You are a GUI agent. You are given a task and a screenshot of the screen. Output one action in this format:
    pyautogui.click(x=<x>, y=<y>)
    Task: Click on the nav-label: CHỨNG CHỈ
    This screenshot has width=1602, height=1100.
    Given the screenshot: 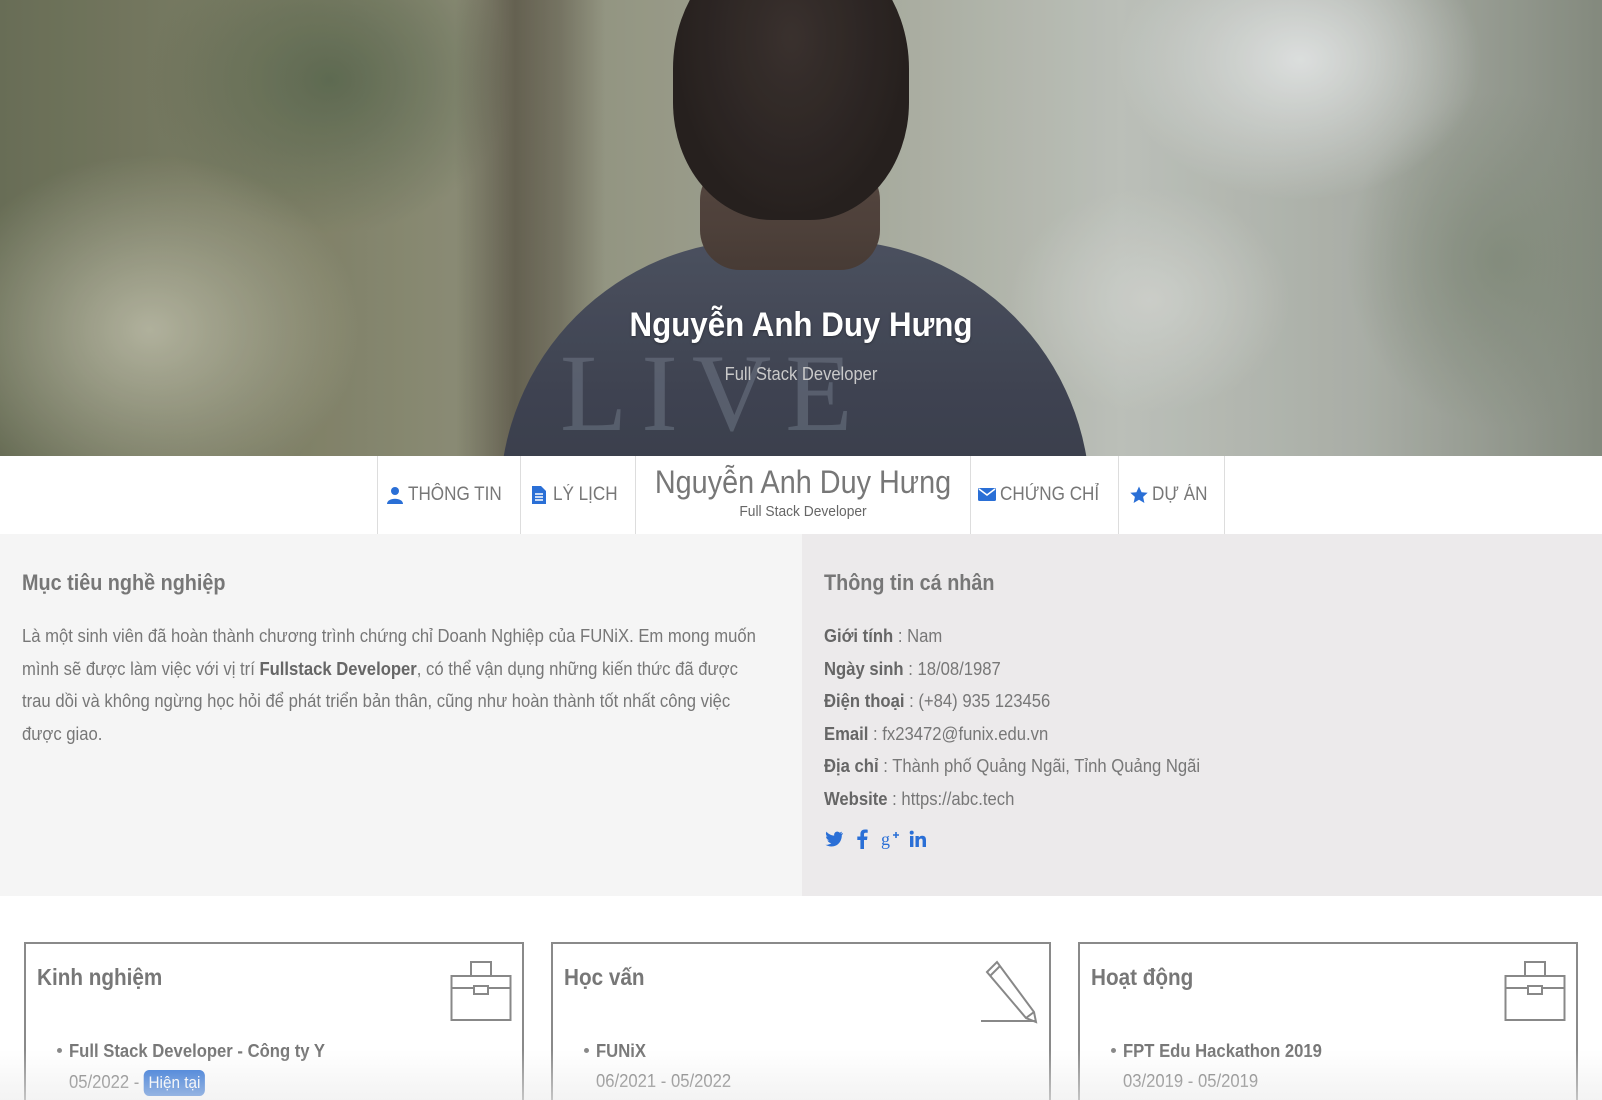 What is the action you would take?
    pyautogui.click(x=1050, y=494)
    